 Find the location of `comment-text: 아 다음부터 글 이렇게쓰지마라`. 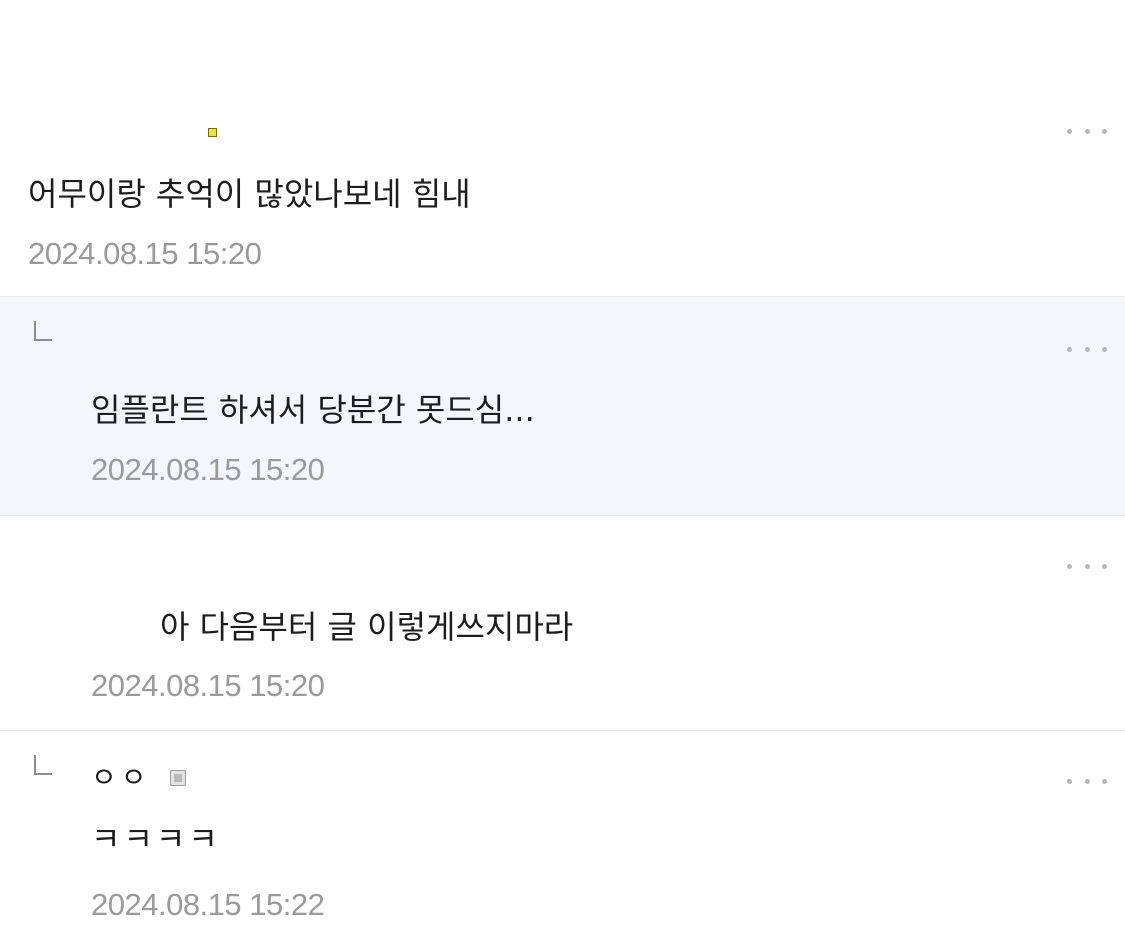

comment-text: 아 다음부터 글 이렇게쓰지마라 is located at coordinates (367, 627).